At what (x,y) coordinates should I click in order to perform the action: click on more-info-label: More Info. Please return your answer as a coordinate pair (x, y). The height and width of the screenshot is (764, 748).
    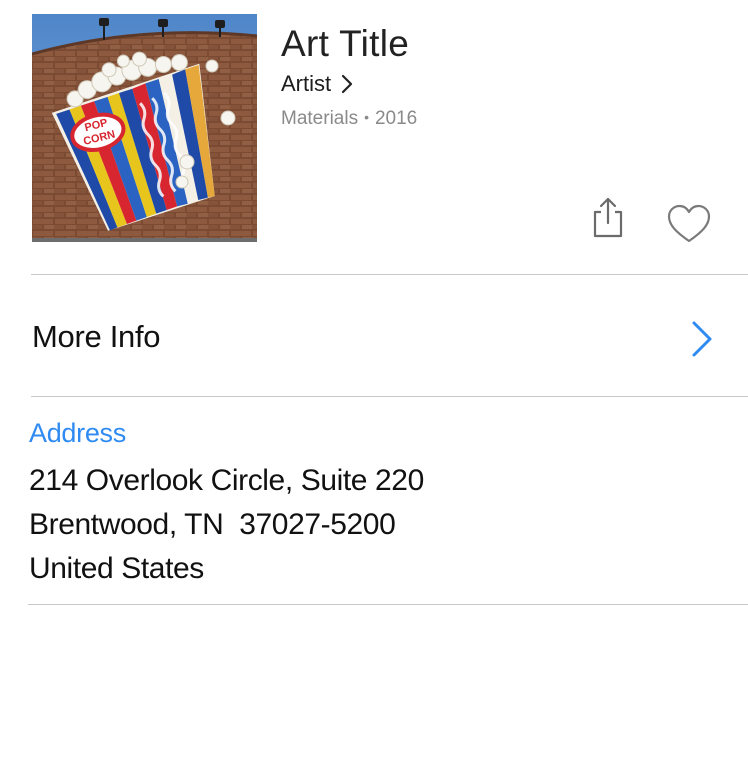
    Looking at the image, I should click on (96, 336).